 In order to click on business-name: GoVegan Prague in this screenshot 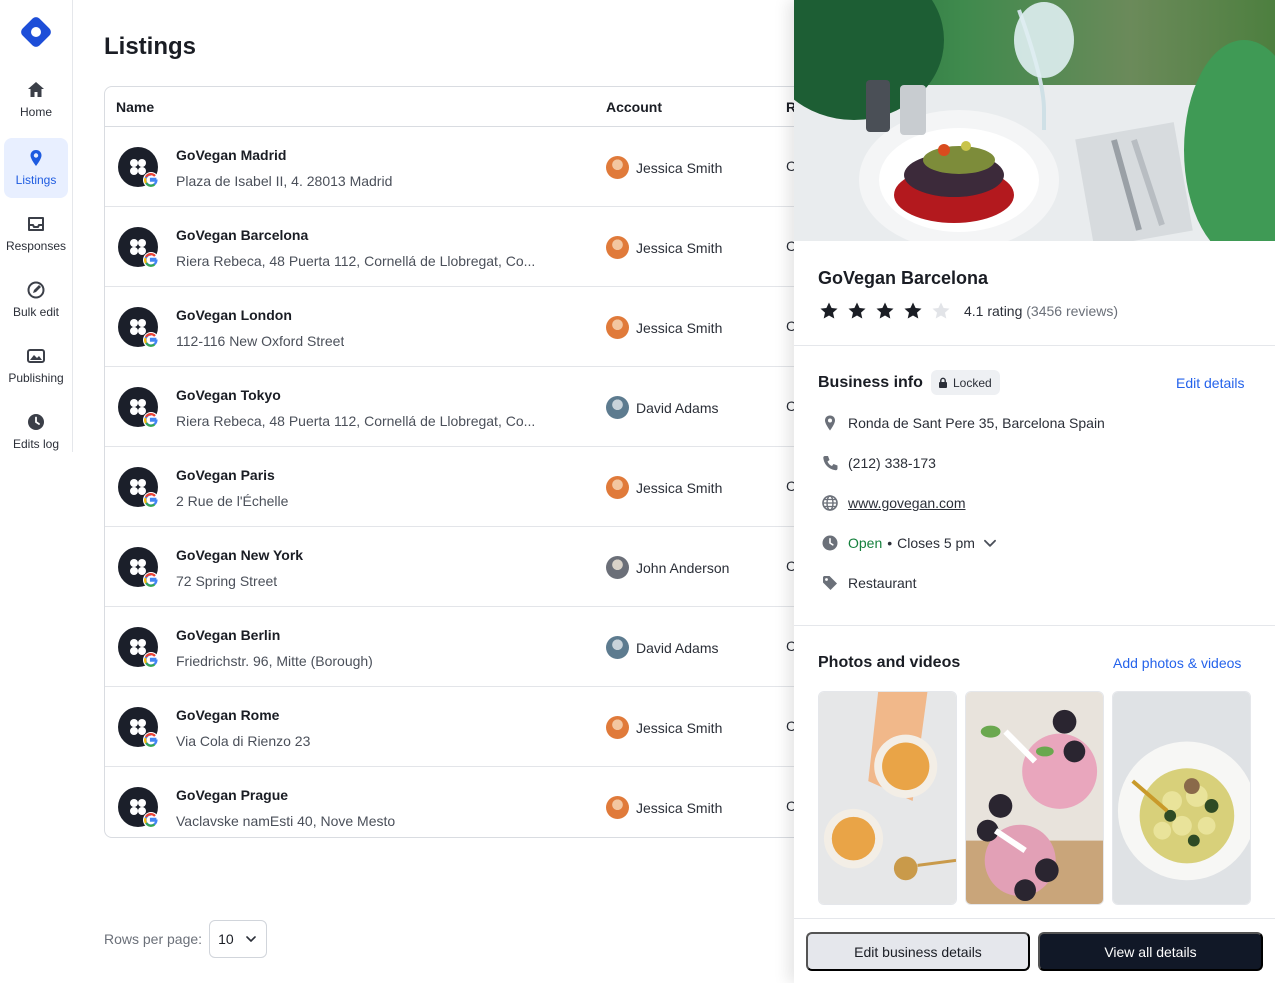, I will do `click(232, 795)`.